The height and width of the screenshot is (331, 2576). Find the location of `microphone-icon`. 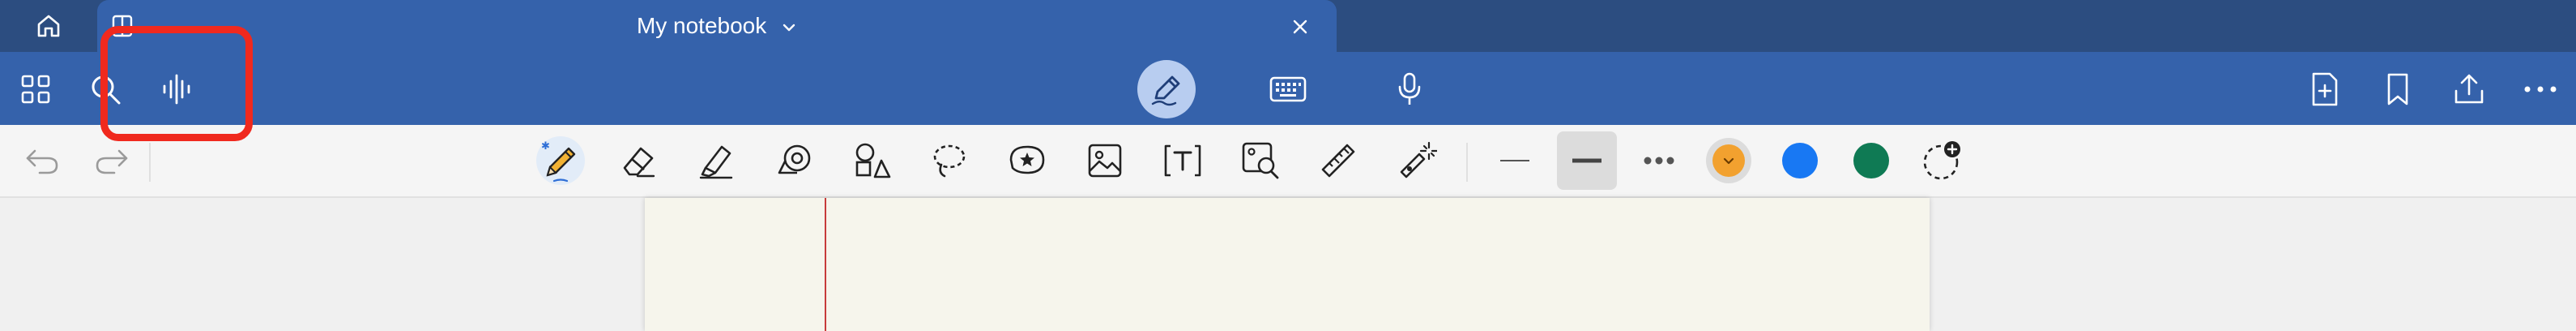

microphone-icon is located at coordinates (1409, 88).